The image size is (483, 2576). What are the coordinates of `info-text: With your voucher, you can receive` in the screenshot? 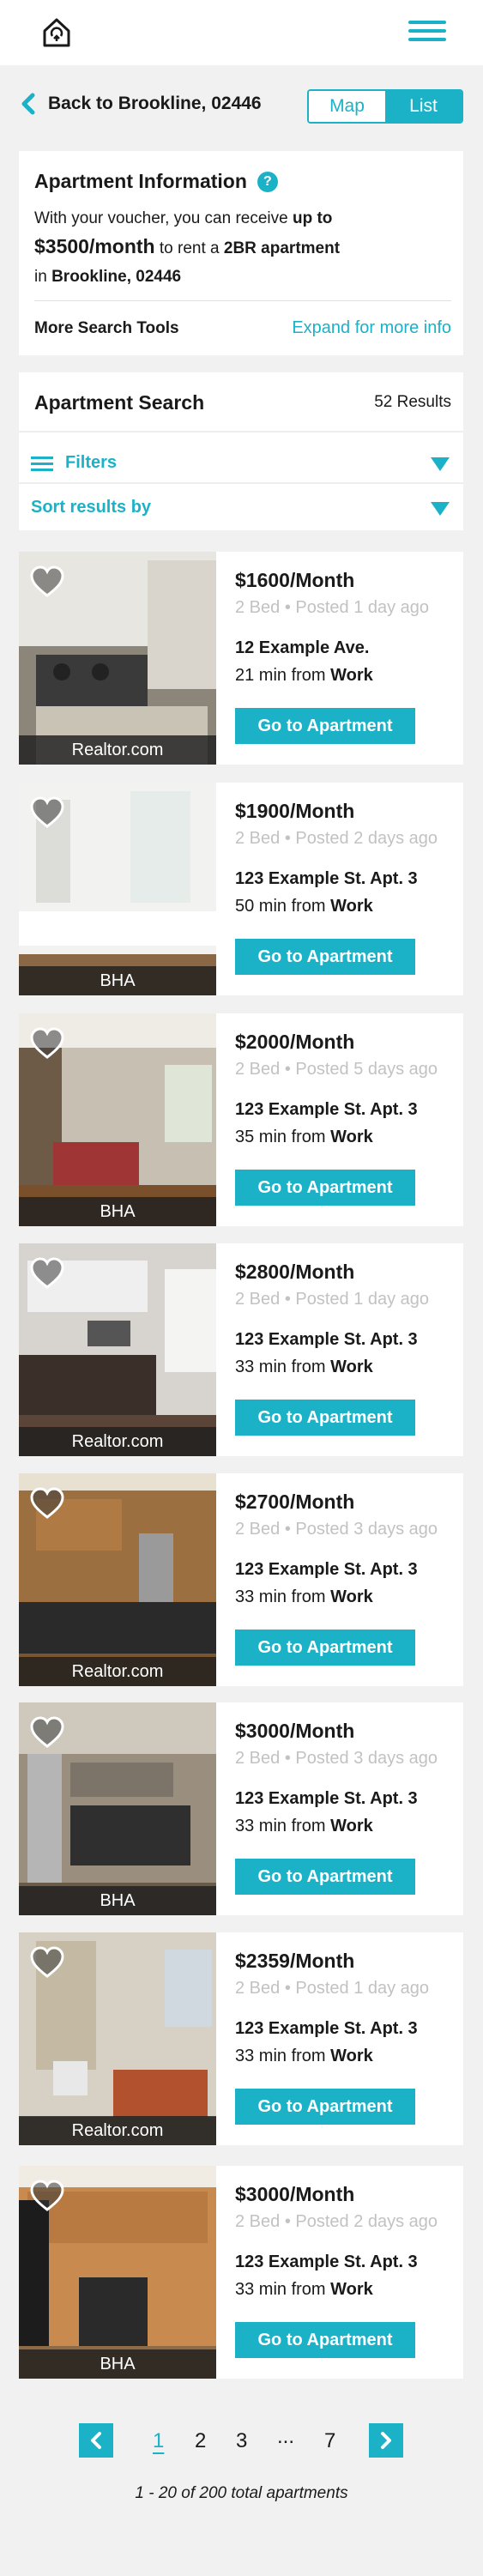 It's located at (161, 218).